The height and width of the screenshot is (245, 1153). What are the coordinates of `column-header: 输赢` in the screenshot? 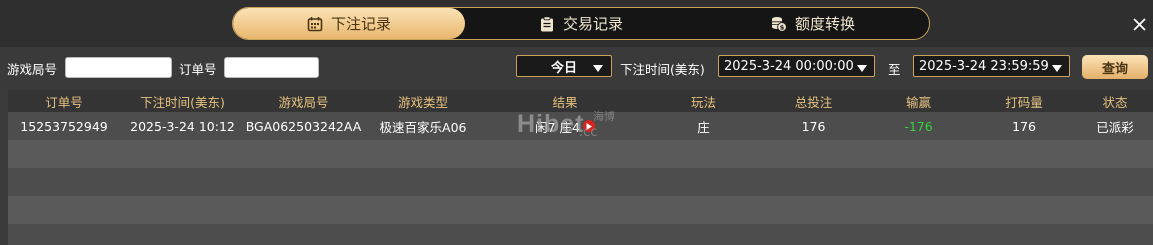 It's located at (918, 102).